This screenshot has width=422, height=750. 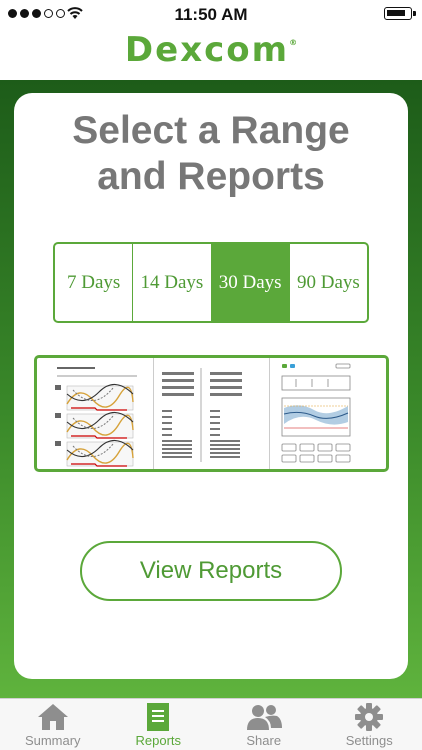 I want to click on reports-icon, so click(x=158, y=717).